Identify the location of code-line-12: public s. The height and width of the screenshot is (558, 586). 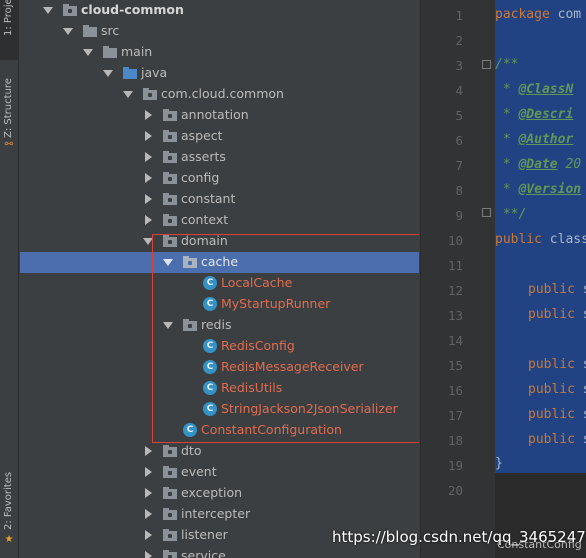
(557, 289).